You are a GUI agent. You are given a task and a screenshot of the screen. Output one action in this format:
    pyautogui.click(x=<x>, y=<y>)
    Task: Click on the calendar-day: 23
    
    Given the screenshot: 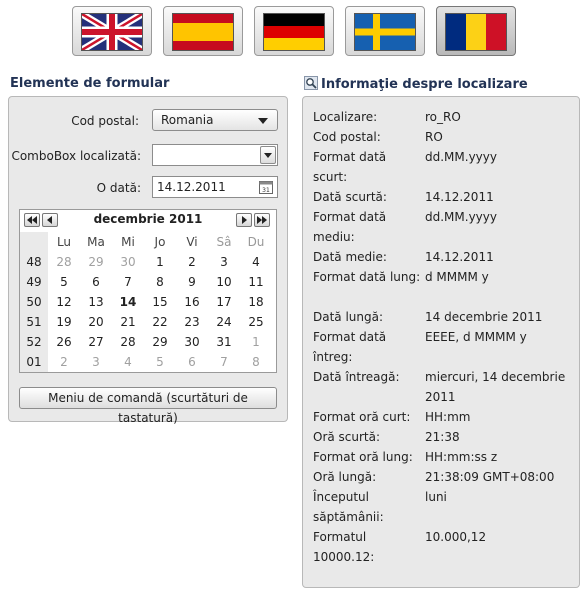 What is the action you would take?
    pyautogui.click(x=192, y=322)
    